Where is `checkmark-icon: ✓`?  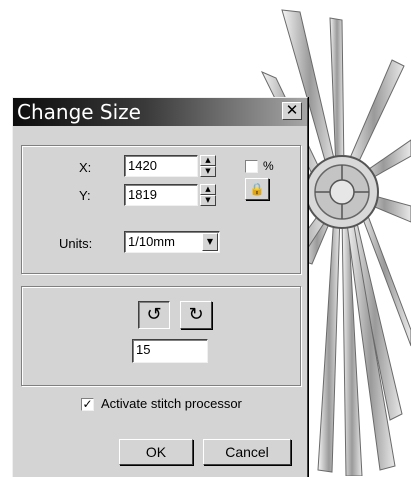
checkmark-icon: ✓ is located at coordinates (87, 404).